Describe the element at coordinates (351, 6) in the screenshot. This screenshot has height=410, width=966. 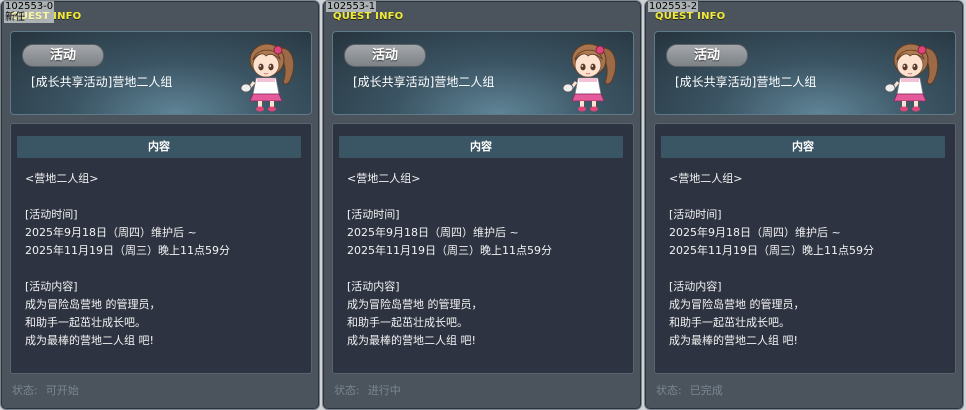
I see `panel-id: 102553-1` at that location.